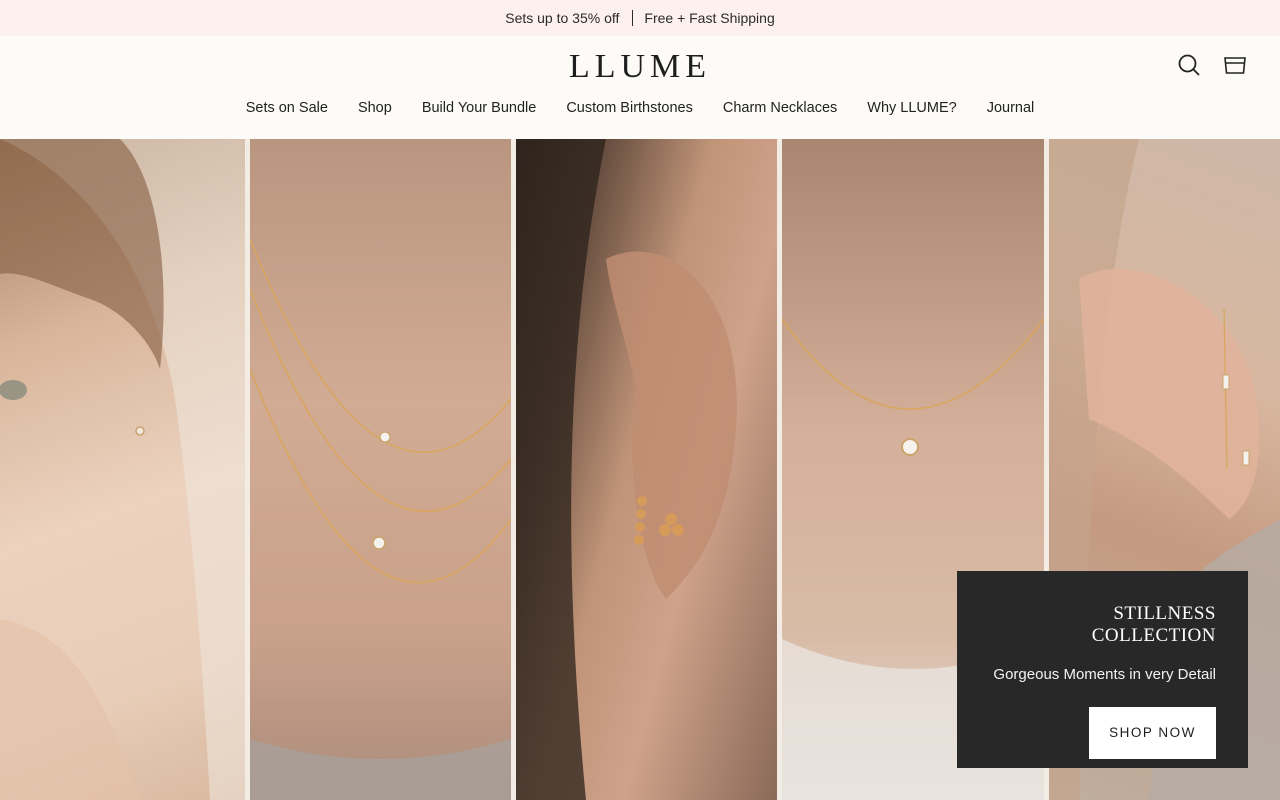 The height and width of the screenshot is (800, 1280). What do you see at coordinates (562, 18) in the screenshot?
I see `announcement-sale-text: Sets up to 35% off` at bounding box center [562, 18].